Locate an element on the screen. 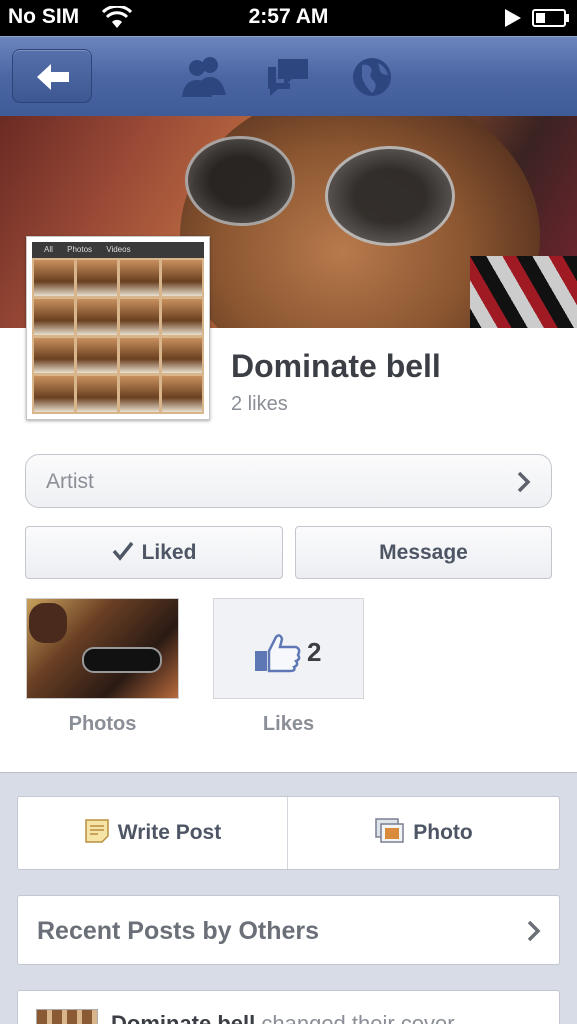 The image size is (577, 1024). divider is located at coordinates (288, 772).